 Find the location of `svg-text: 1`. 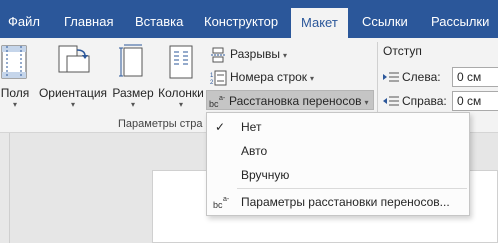

svg-text: 1 is located at coordinates (212, 76).